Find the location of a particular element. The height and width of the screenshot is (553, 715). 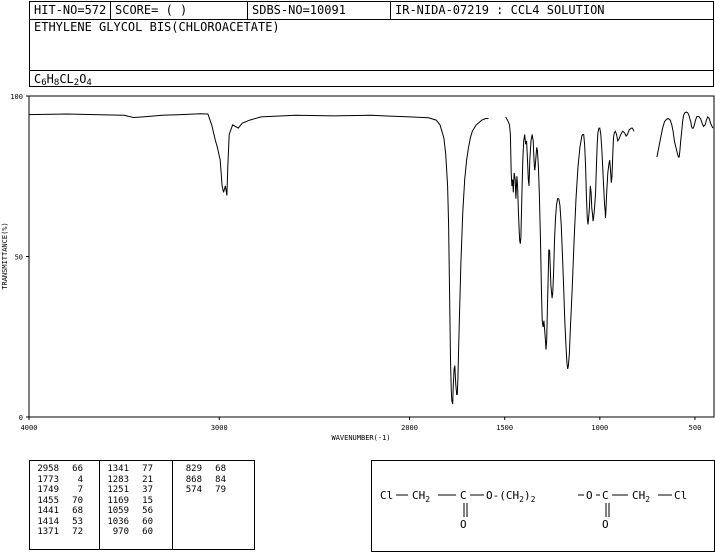

atom-c-right: C is located at coordinates (605, 495).